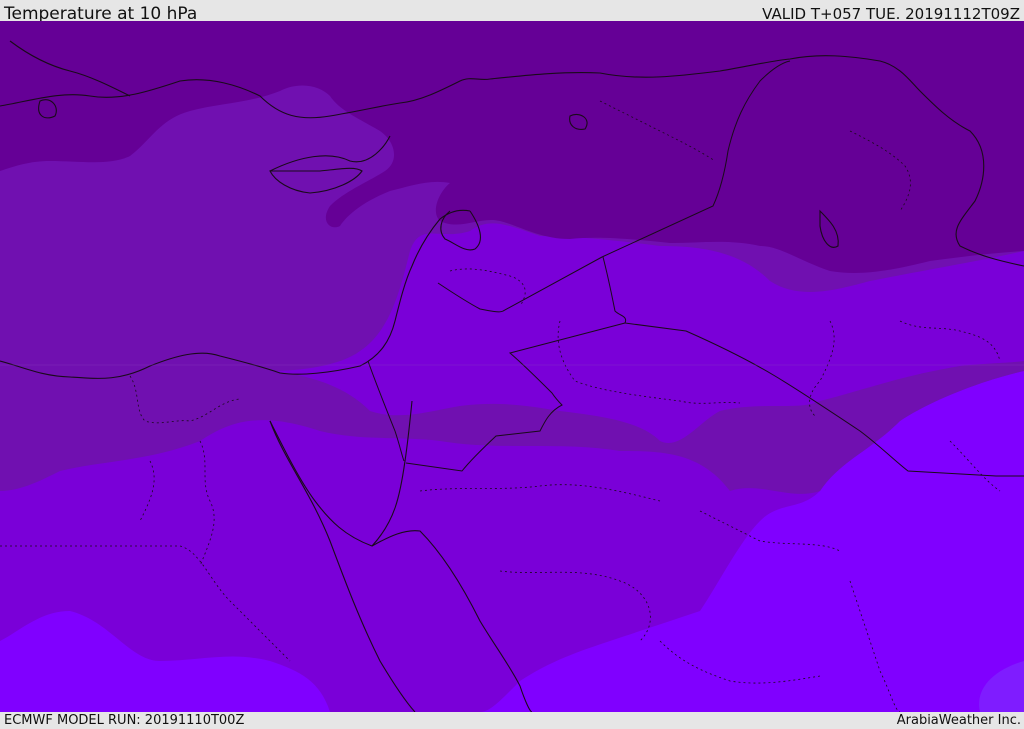 The image size is (1024, 729). I want to click on model-run-label: ECMWF MODEL RUN: 20191110T00Z, so click(124, 720).